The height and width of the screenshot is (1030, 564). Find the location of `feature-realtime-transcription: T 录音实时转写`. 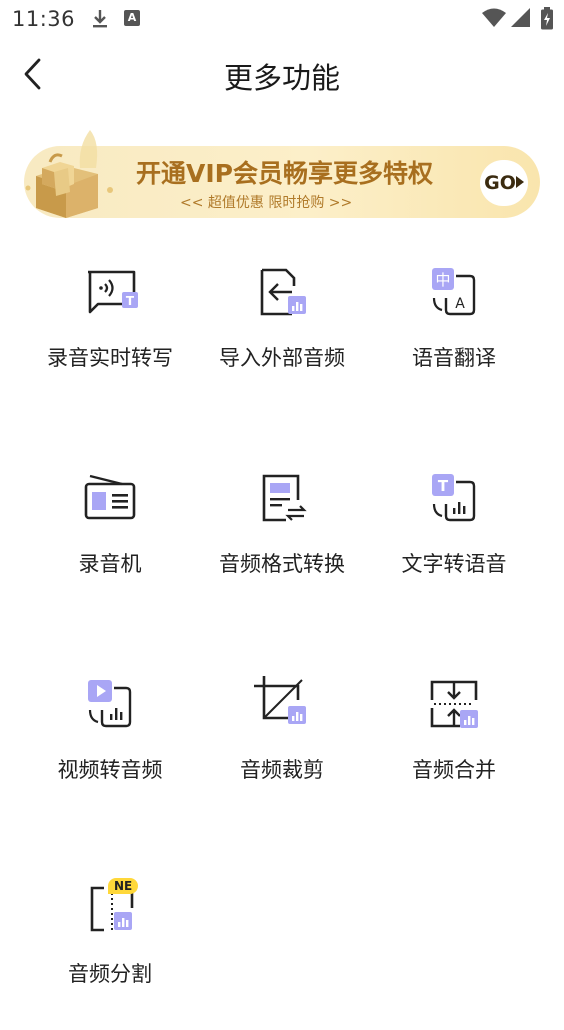

feature-realtime-transcription: T 录音实时转写 is located at coordinates (110, 339).